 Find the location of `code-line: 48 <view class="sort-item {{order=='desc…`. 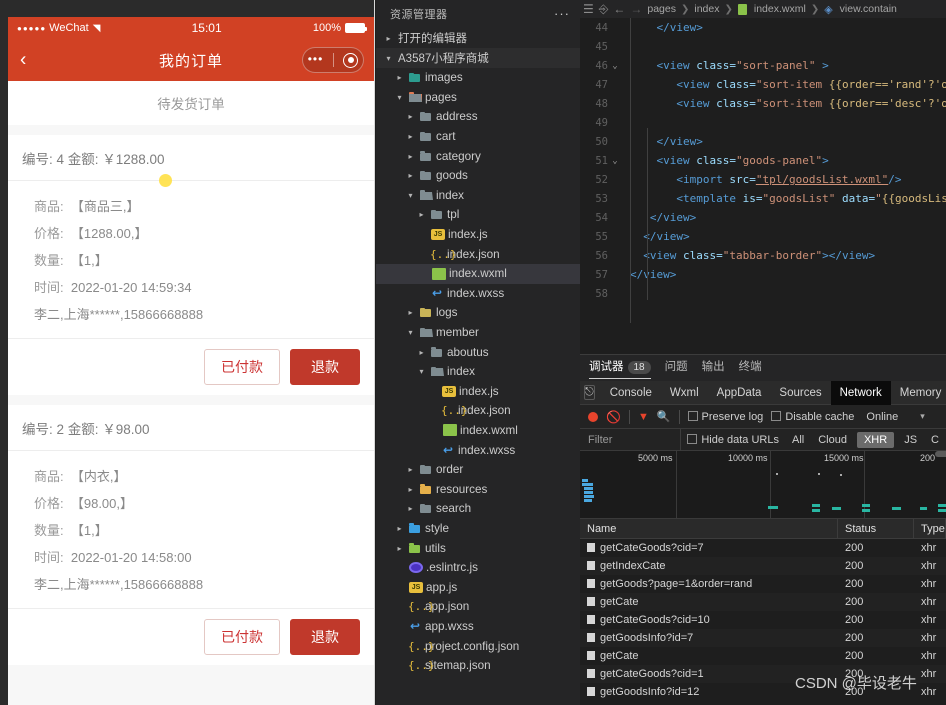

code-line: 48 <view class="sort-item {{order=='desc… is located at coordinates (763, 103).